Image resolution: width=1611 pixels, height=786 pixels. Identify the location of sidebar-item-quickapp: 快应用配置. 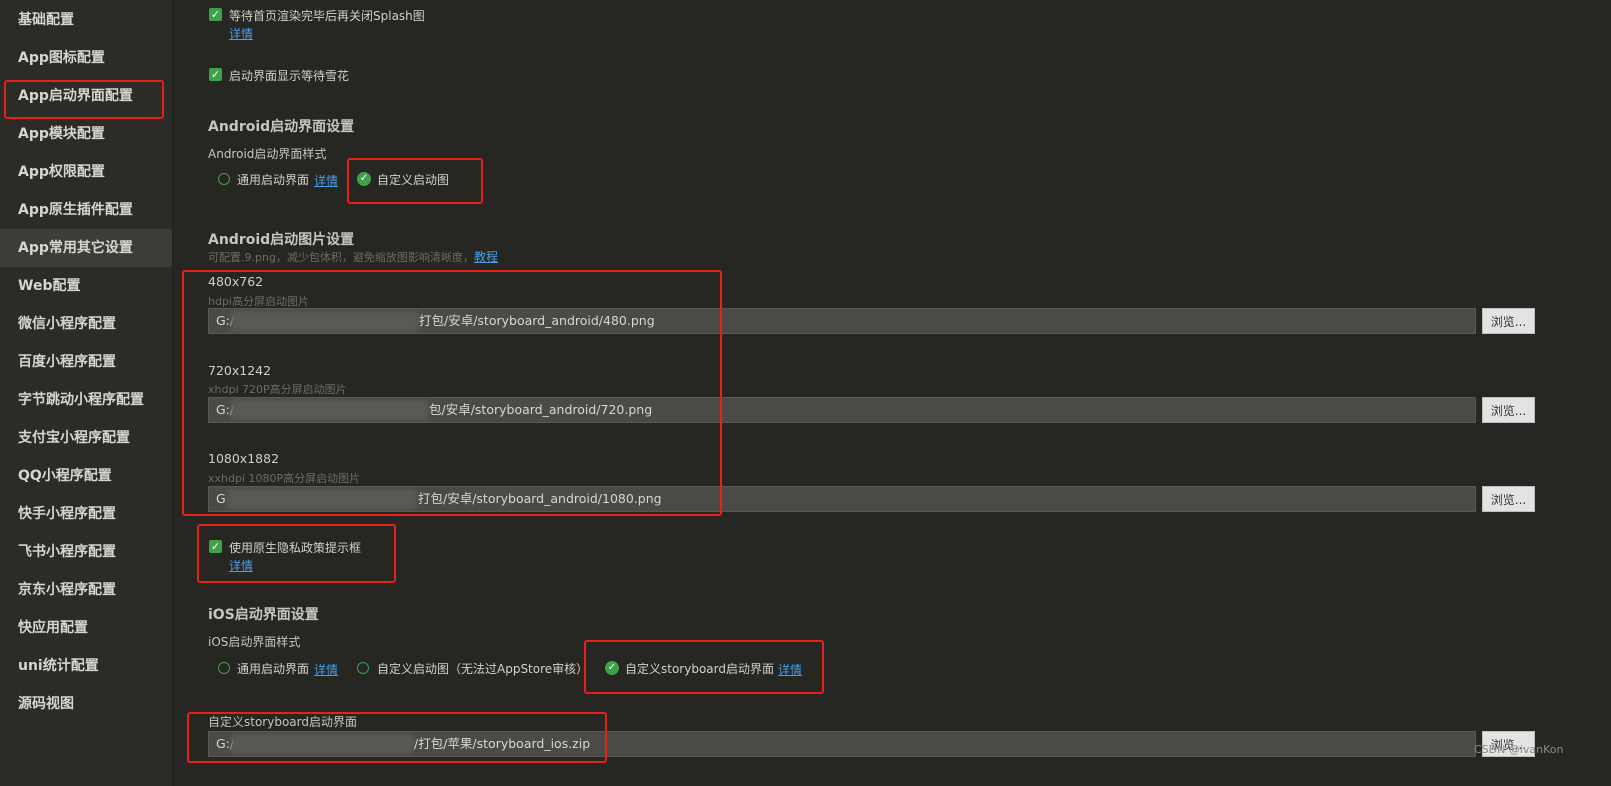
(86, 628).